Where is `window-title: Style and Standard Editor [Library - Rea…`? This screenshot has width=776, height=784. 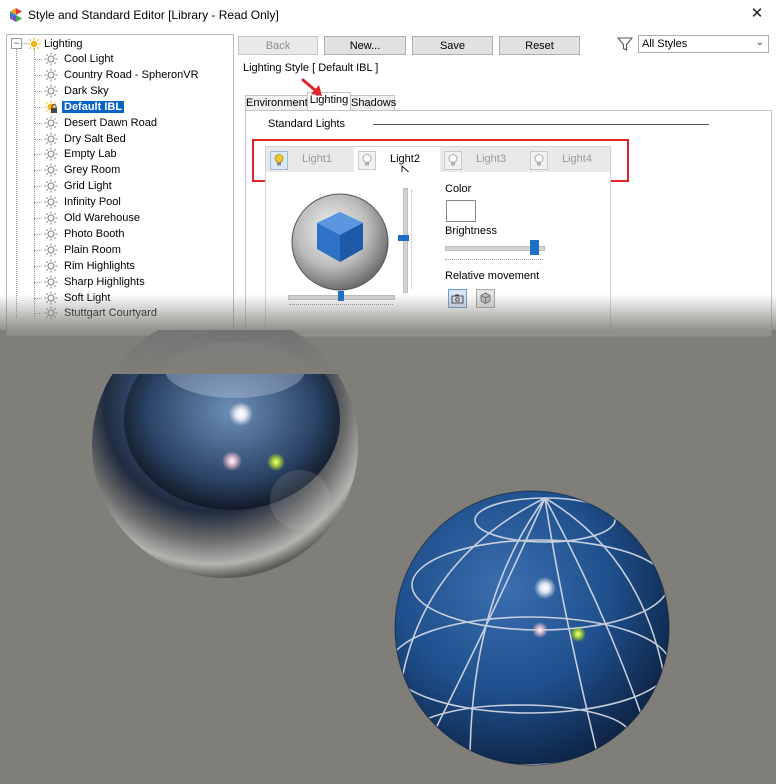
window-title: Style and Standard Editor [Library - Rea… is located at coordinates (153, 15).